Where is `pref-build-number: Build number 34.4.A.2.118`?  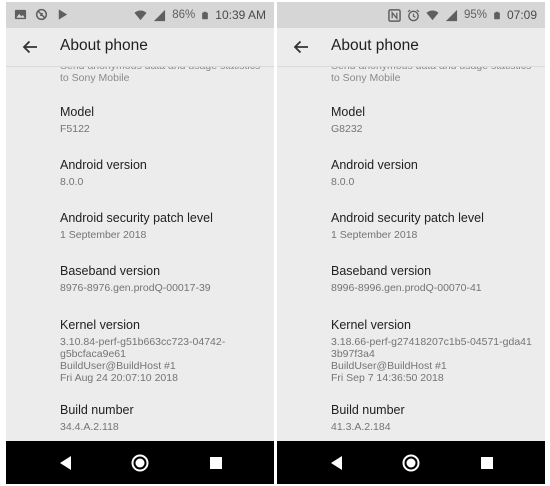 pref-build-number: Build number 34.4.A.2.118 is located at coordinates (165, 418).